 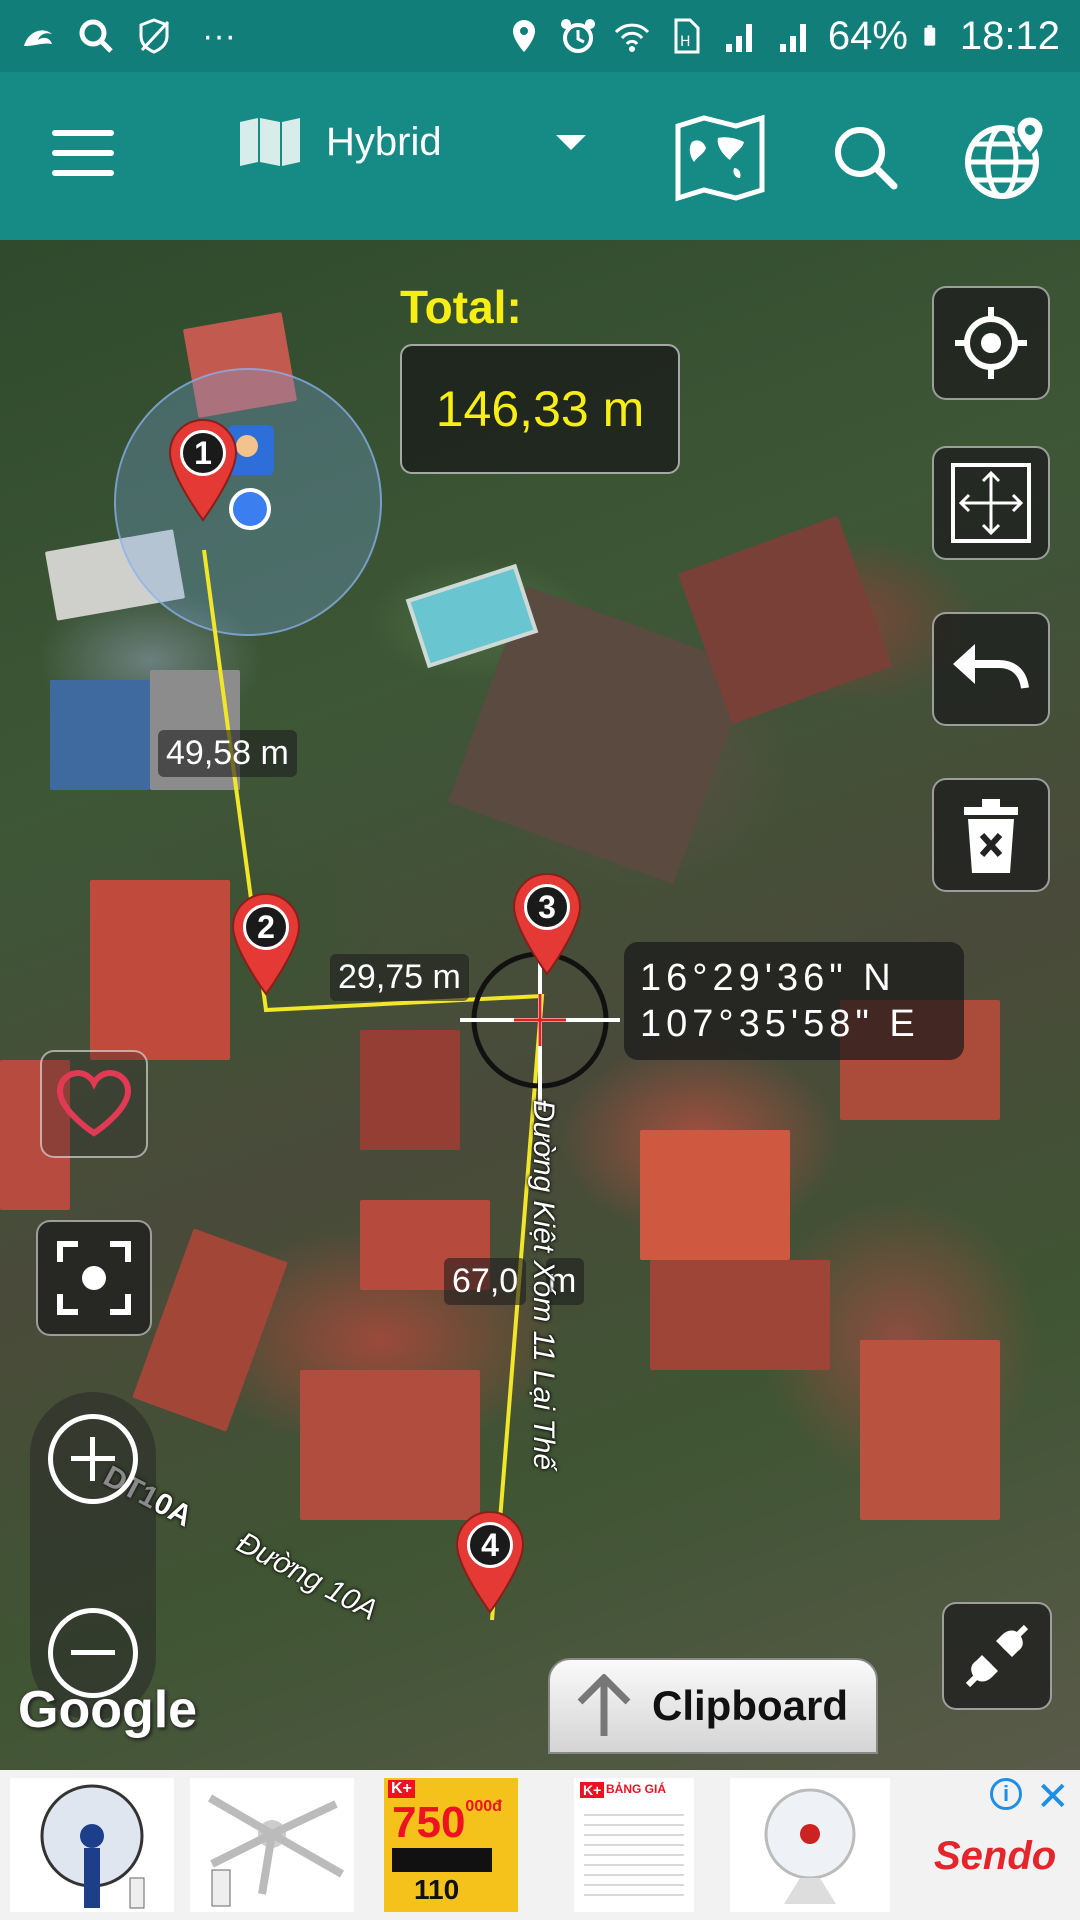 I want to click on ad-close-icon: ✕, so click(x=1053, y=1797).